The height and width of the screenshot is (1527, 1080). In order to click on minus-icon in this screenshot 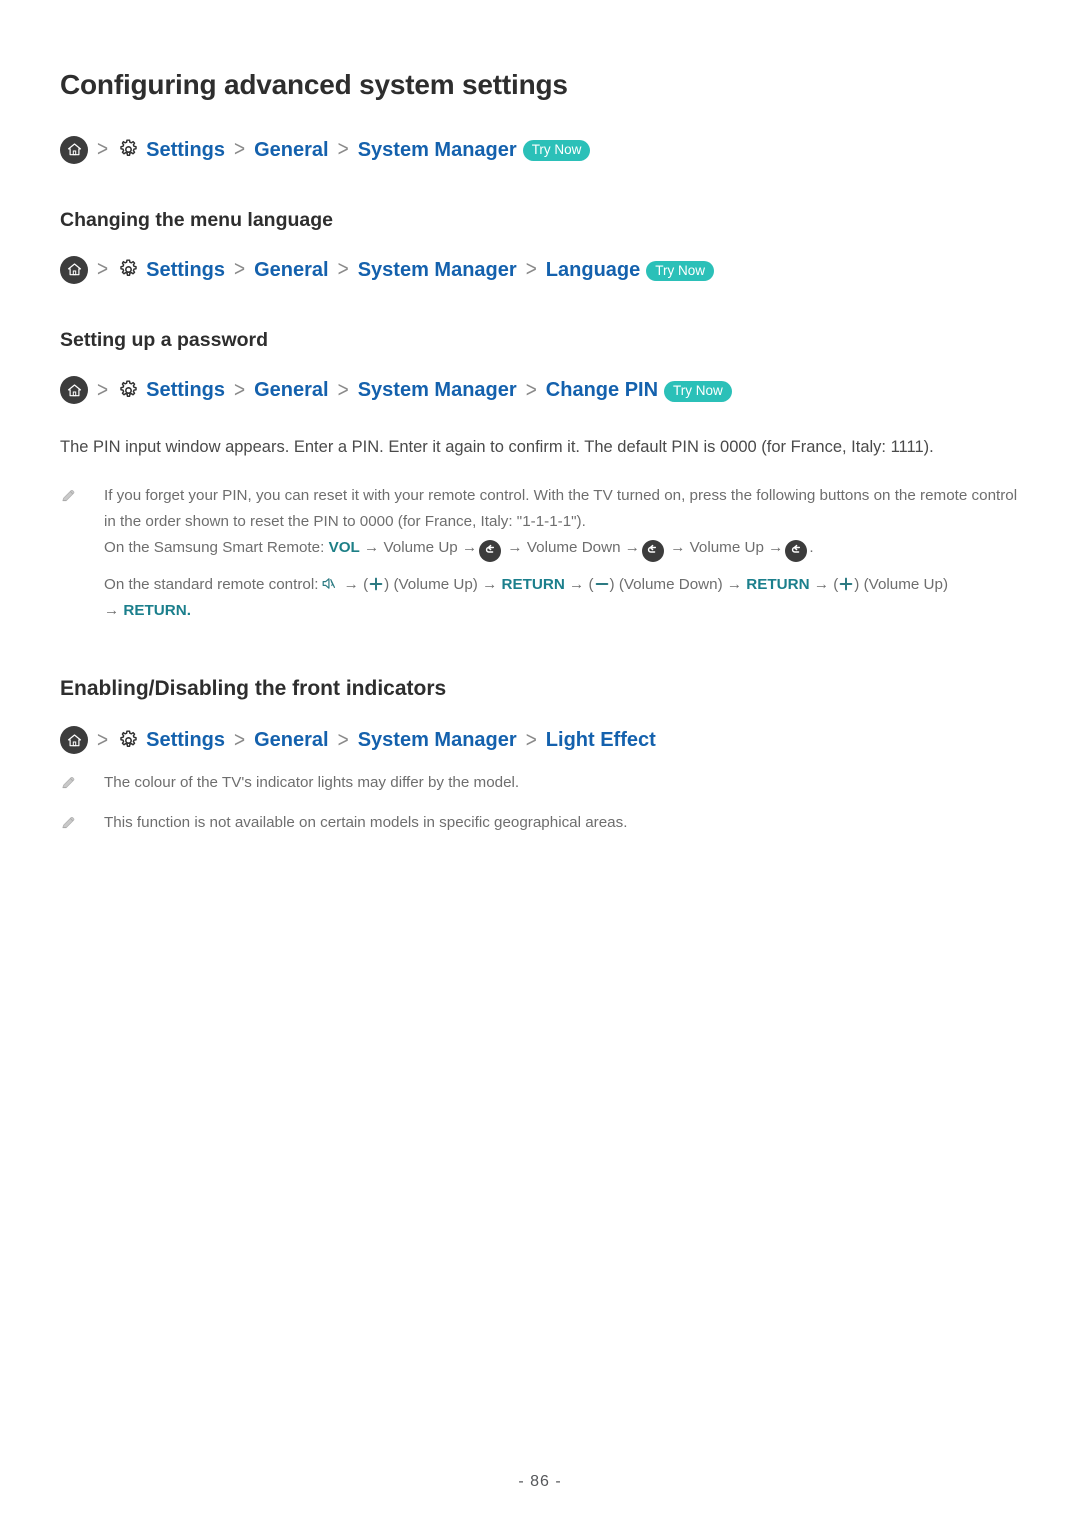, I will do `click(602, 584)`.